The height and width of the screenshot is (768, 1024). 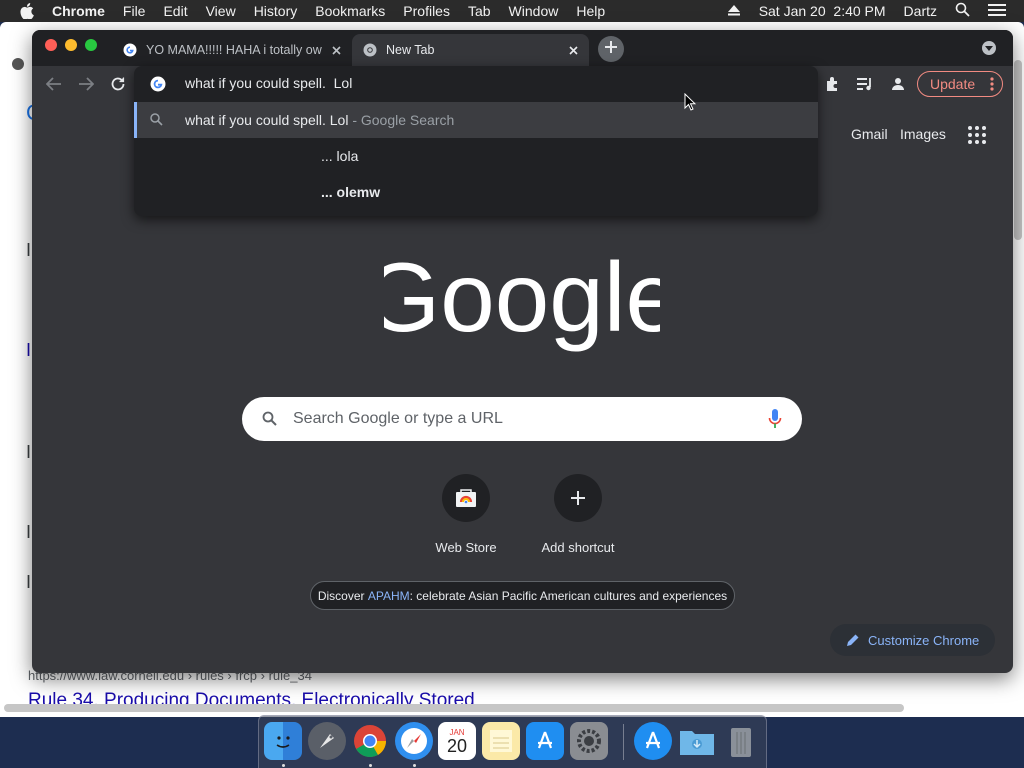 I want to click on tab-title: YO MAMA!!!!! HAHA i totally ow, so click(x=234, y=50).